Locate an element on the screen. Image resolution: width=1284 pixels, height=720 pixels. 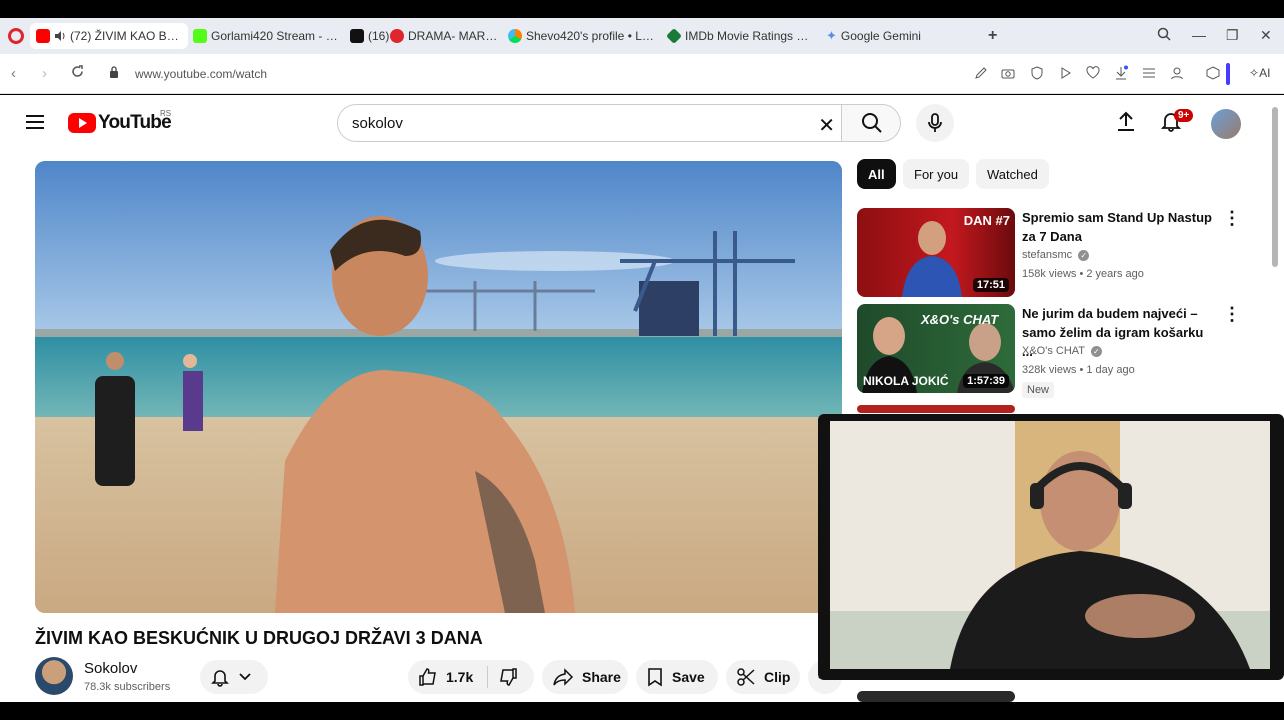
like-divider is located at coordinates (488, 677).